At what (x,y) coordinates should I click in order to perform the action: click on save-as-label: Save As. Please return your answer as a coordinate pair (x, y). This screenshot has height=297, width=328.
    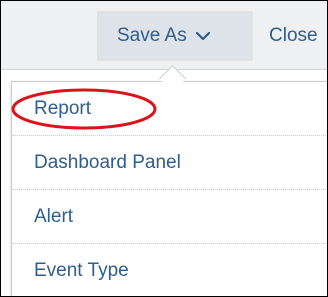
    Looking at the image, I should click on (152, 35).